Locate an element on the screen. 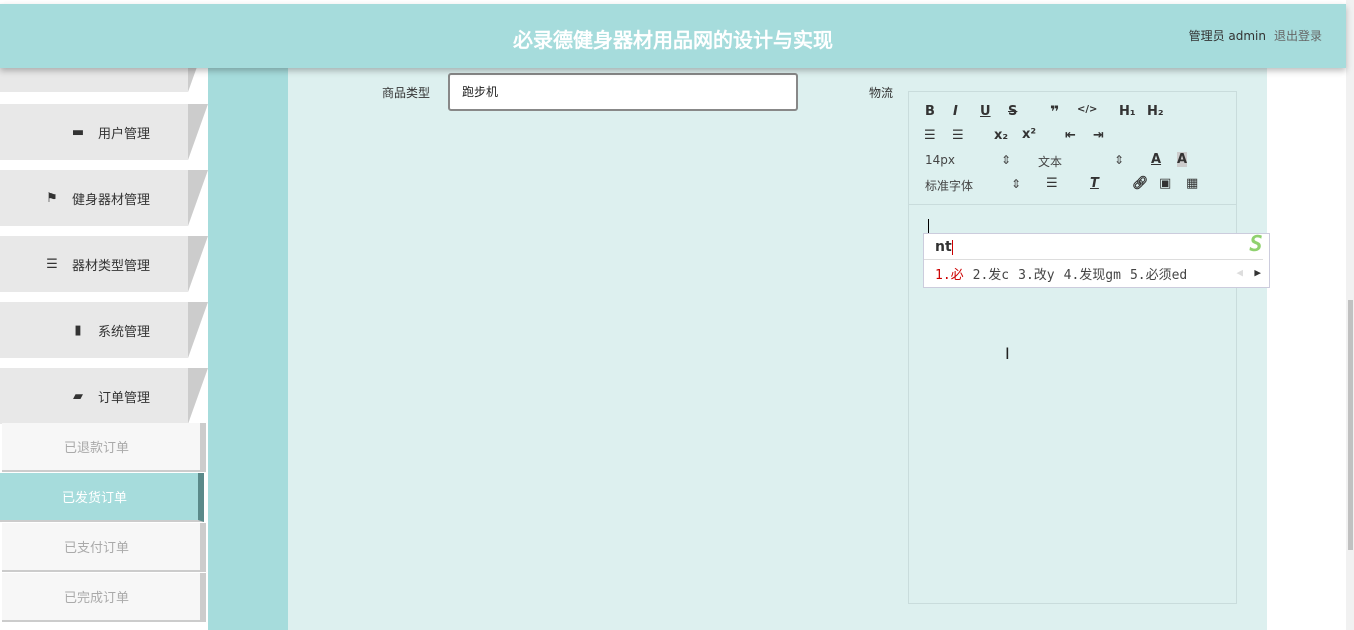  user-icon: ▬ is located at coordinates (78, 132).